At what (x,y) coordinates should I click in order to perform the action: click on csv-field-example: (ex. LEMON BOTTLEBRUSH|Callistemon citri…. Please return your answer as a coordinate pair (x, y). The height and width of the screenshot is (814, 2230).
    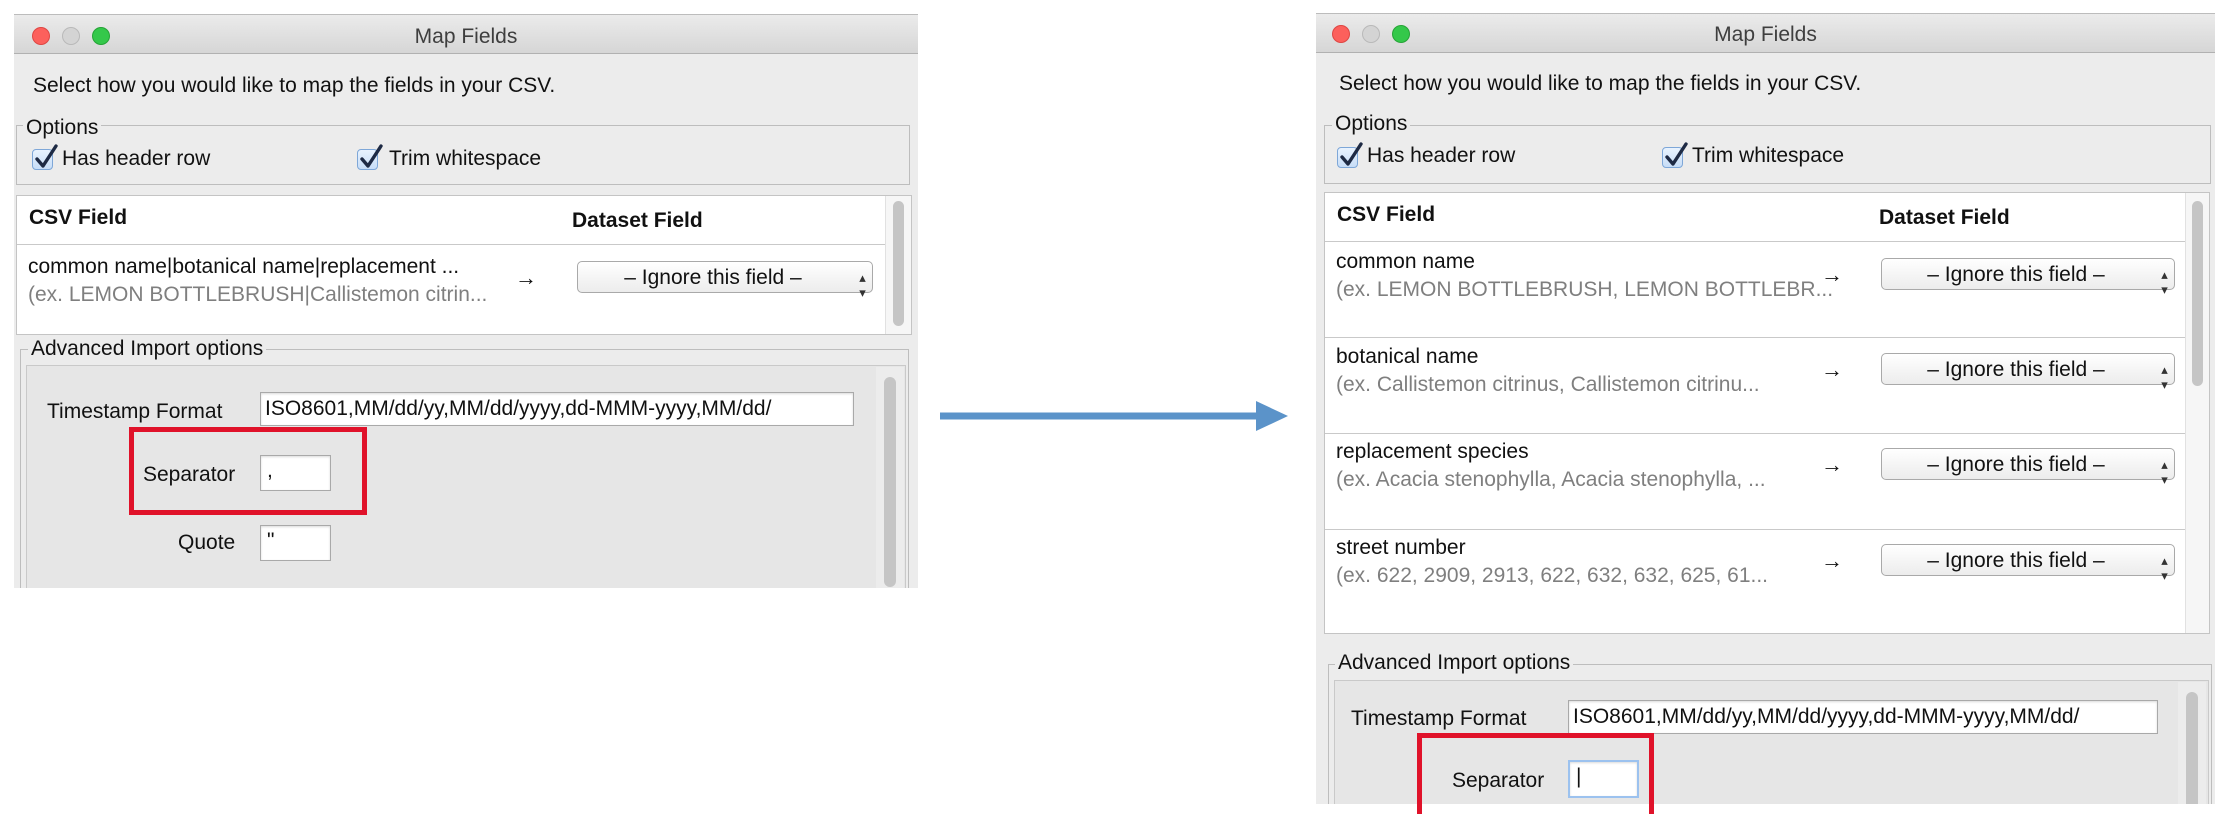
    Looking at the image, I should click on (258, 294).